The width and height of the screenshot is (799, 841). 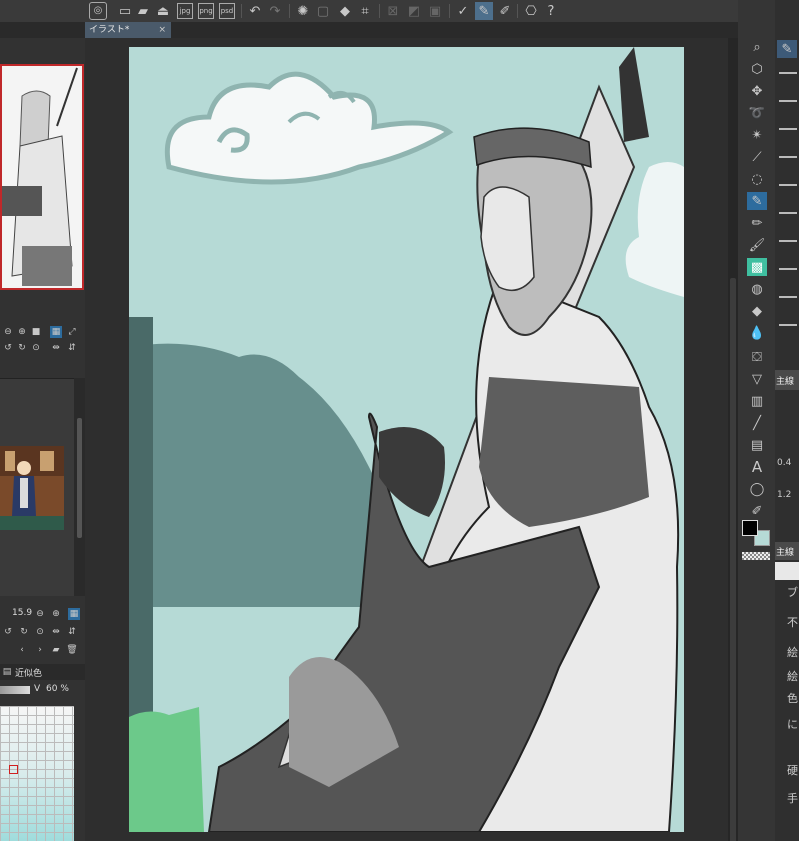 I want to click on help-icon: ?, so click(x=551, y=11).